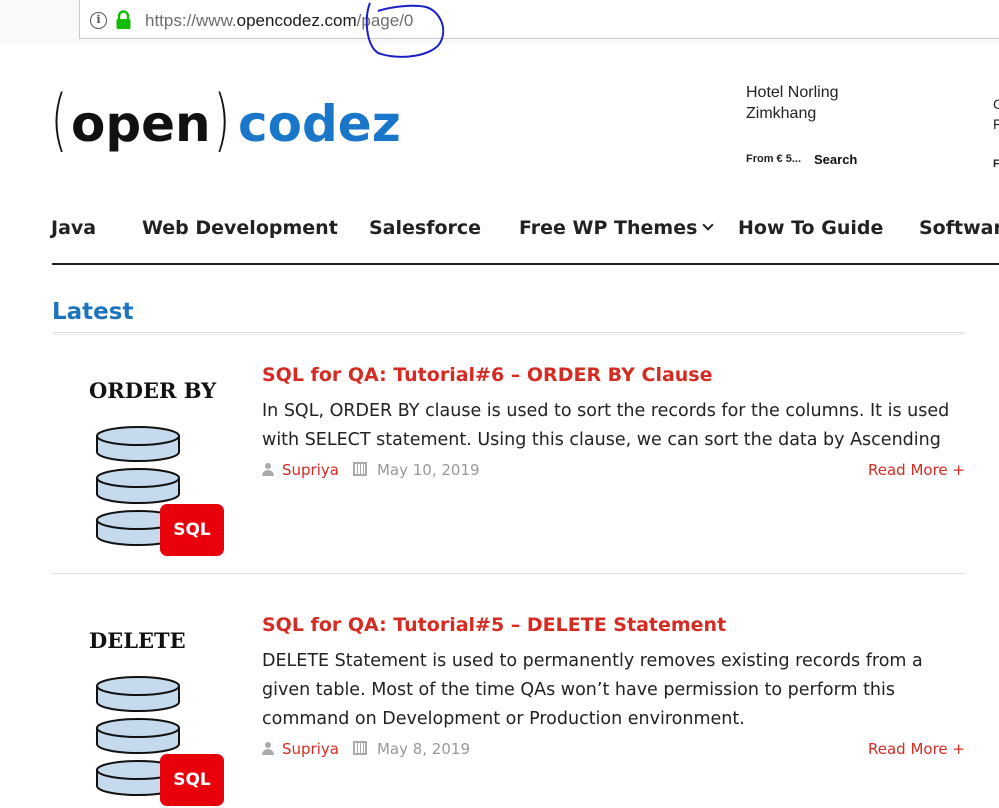 The width and height of the screenshot is (999, 808). Describe the element at coordinates (296, 20) in the screenshot. I see `url-domain: opencodez.com` at that location.